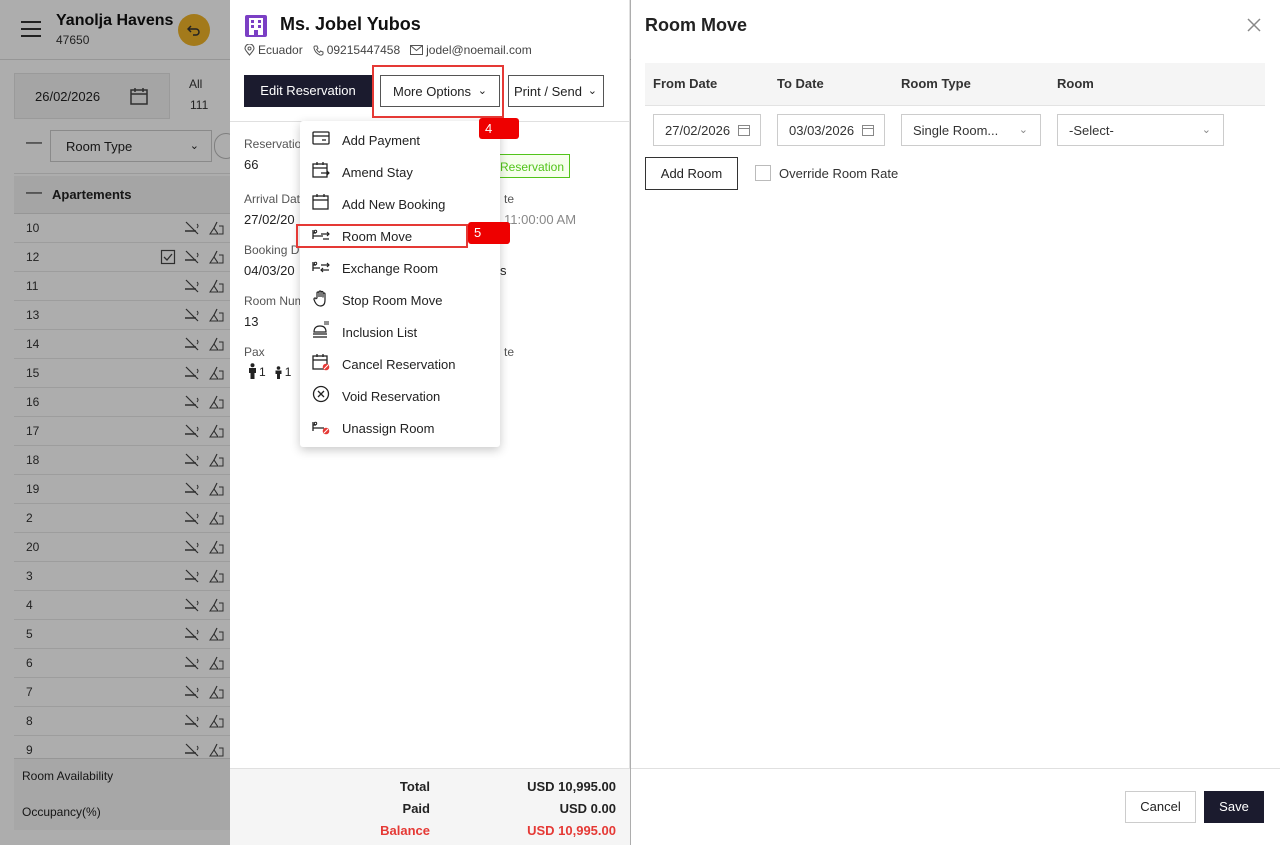  What do you see at coordinates (1091, 130) in the screenshot?
I see `room-value: -Select-` at bounding box center [1091, 130].